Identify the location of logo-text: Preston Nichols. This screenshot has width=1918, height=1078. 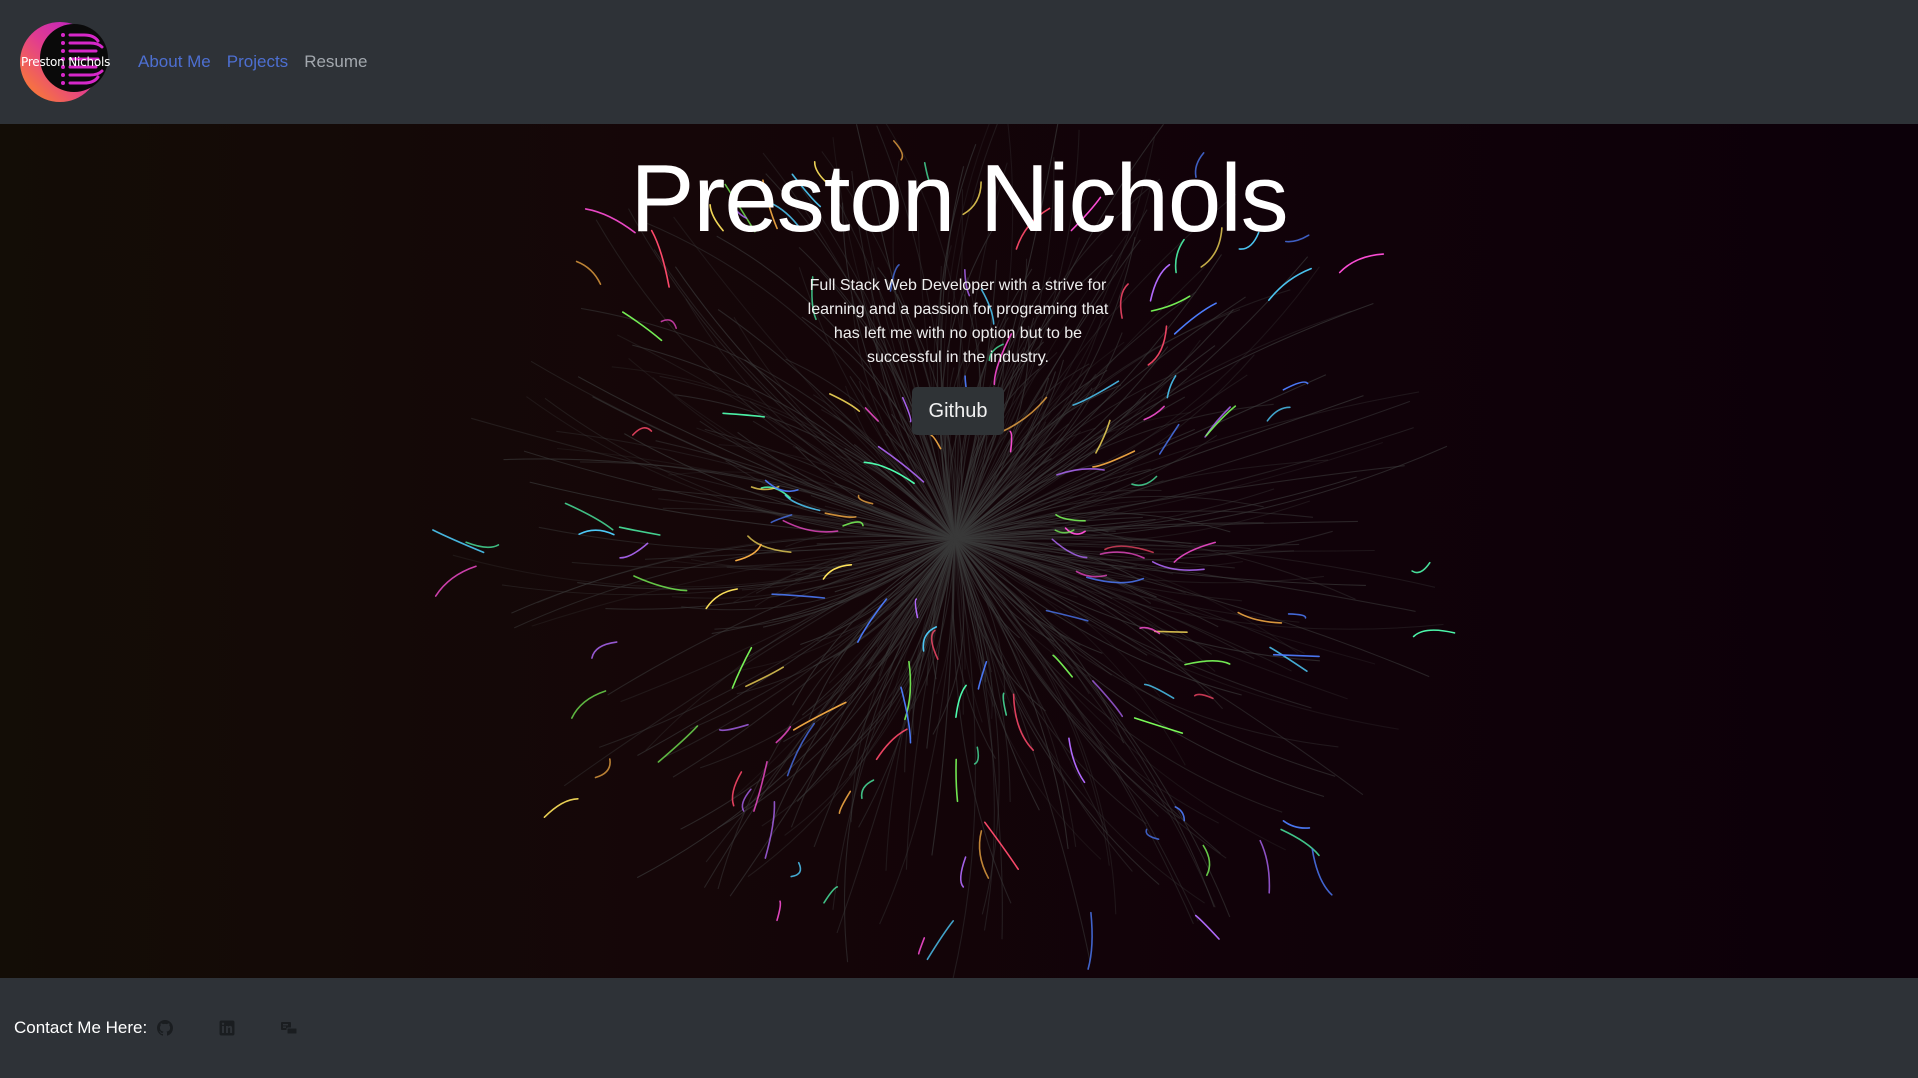
(66, 62).